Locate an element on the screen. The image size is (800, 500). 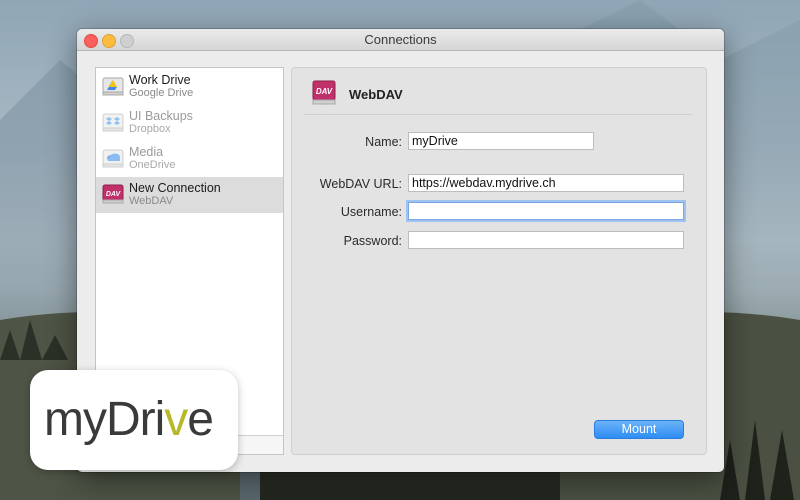
connection-item-work-drive: Work Drive Google Drive is located at coordinates (189, 87).